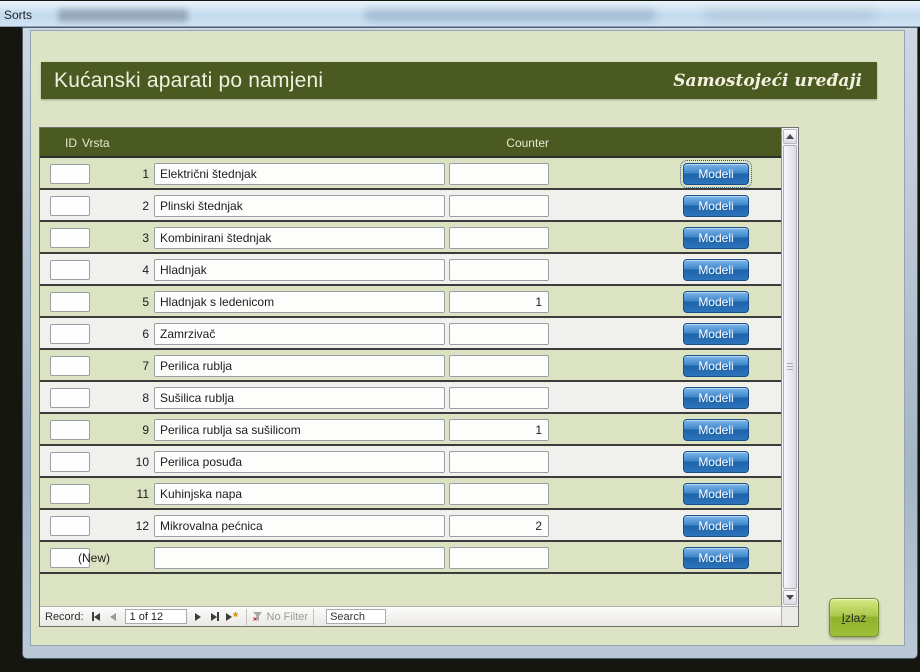 The width and height of the screenshot is (920, 672). Describe the element at coordinates (299, 526) in the screenshot. I see `vrsta-input: Mikrovalna pećnica` at that location.